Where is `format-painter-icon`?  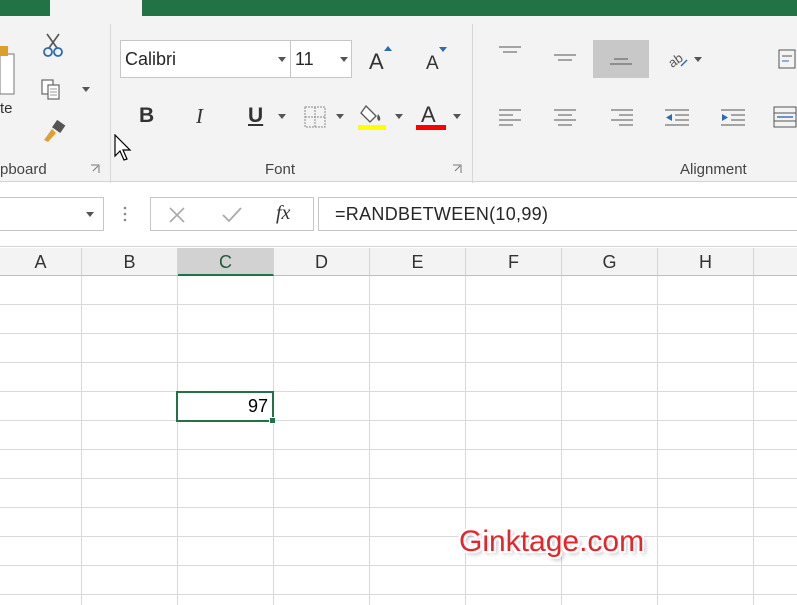 format-painter-icon is located at coordinates (55, 132).